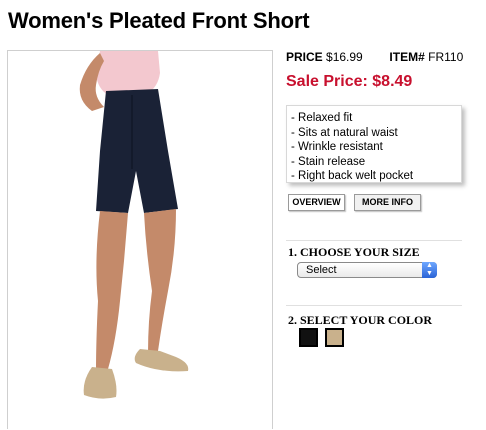  Describe the element at coordinates (344, 57) in the screenshot. I see `price-value: $16.99` at that location.